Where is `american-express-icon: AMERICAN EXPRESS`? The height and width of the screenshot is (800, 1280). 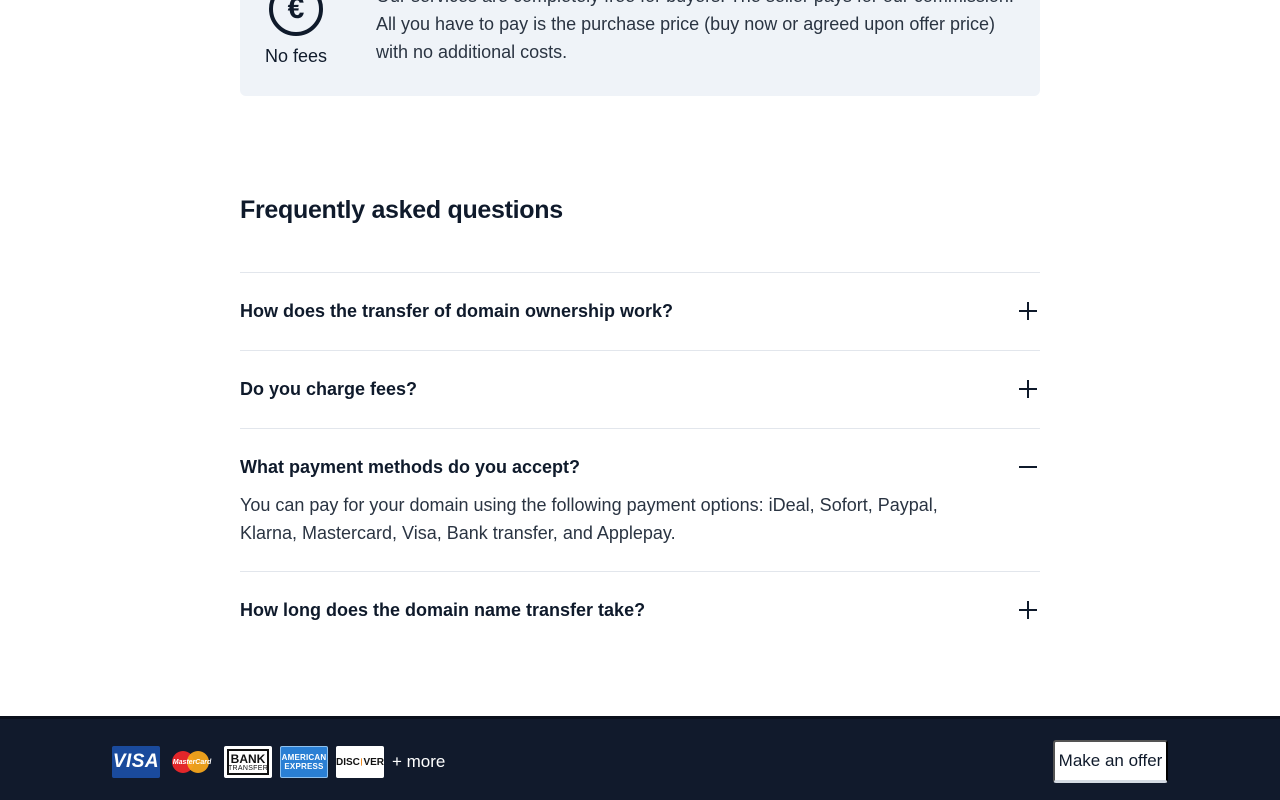 american-express-icon: AMERICAN EXPRESS is located at coordinates (304, 762).